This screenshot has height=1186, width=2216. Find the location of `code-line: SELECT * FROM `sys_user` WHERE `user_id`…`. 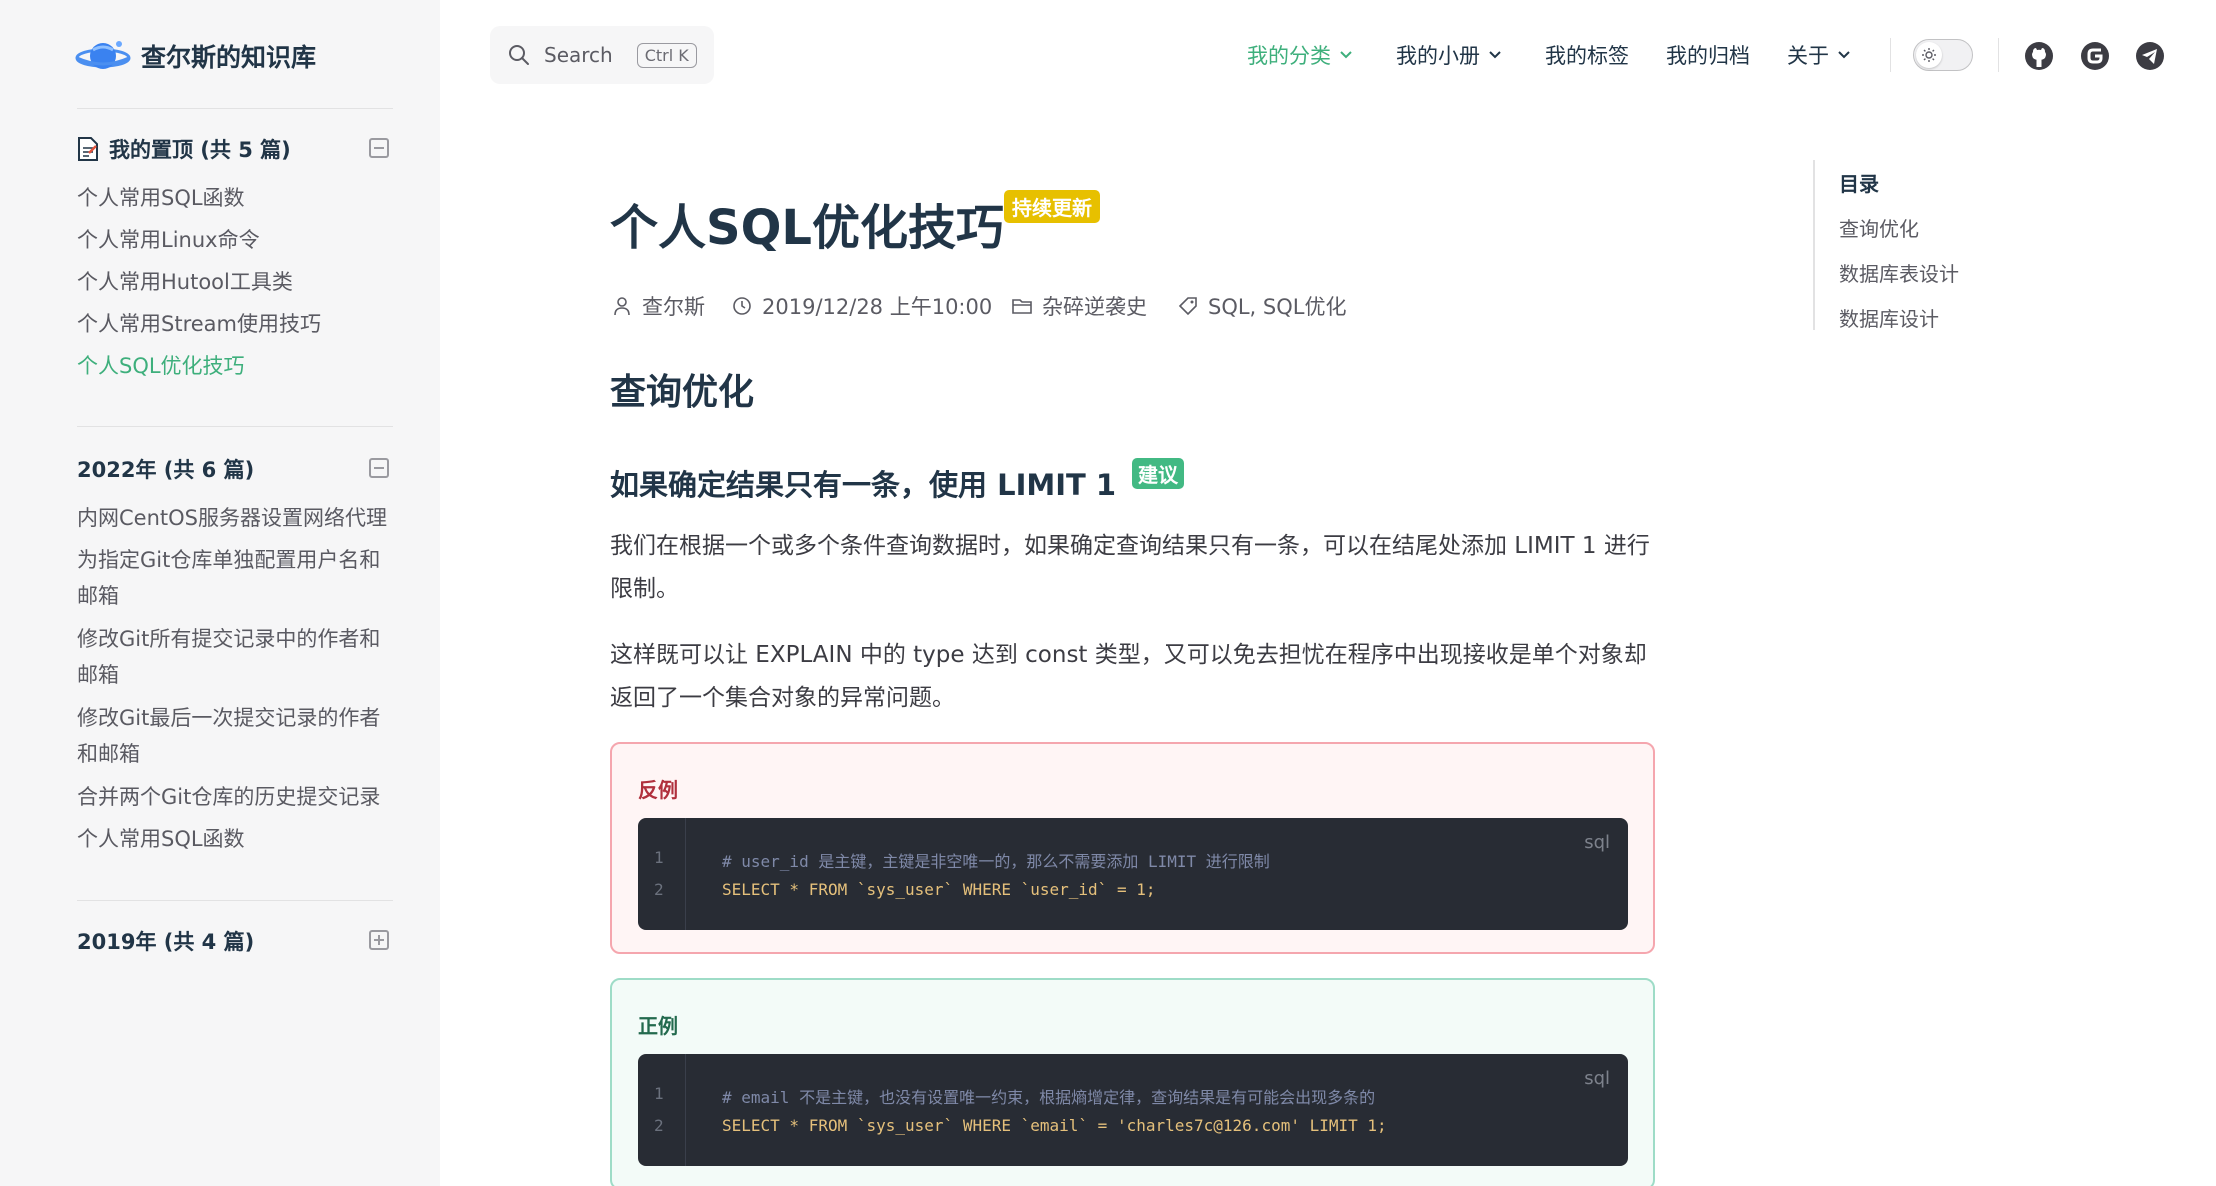

code-line: SELECT * FROM `sys_user` WHERE `user_id`… is located at coordinates (939, 889).